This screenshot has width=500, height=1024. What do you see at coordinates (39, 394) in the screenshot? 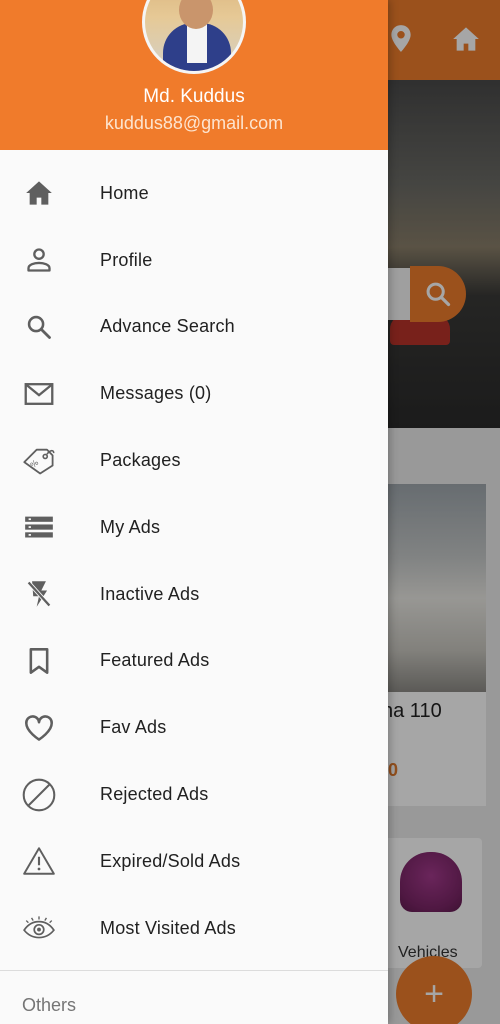
I see `mail-icon` at bounding box center [39, 394].